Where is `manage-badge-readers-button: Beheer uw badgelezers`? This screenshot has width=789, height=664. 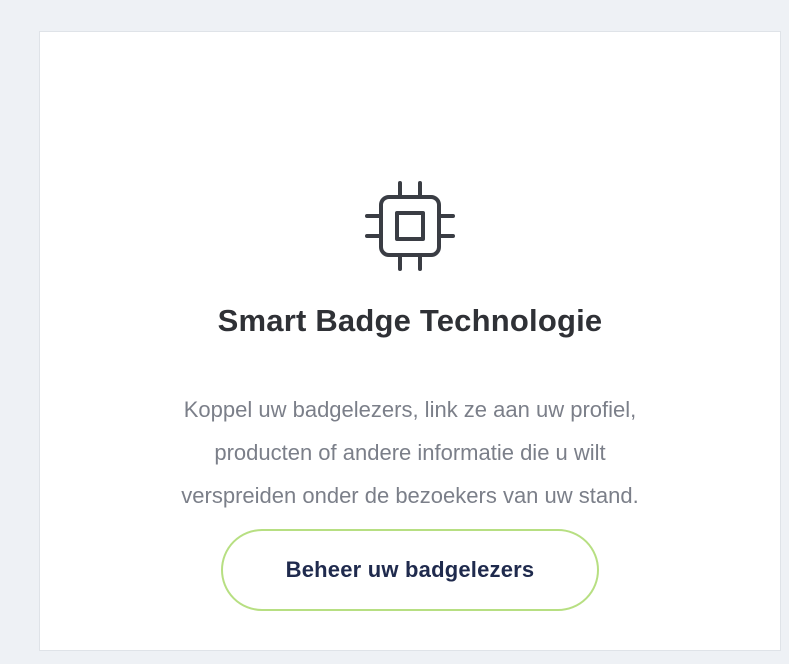
manage-badge-readers-button: Beheer uw badgelezers is located at coordinates (410, 570).